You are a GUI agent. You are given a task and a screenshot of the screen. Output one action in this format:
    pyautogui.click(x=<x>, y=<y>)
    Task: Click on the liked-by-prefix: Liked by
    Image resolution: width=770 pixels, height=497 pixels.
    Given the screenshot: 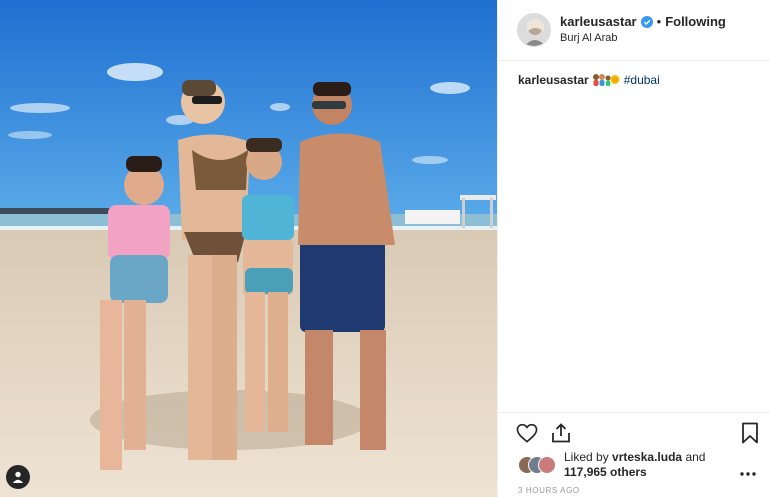 What is the action you would take?
    pyautogui.click(x=586, y=457)
    